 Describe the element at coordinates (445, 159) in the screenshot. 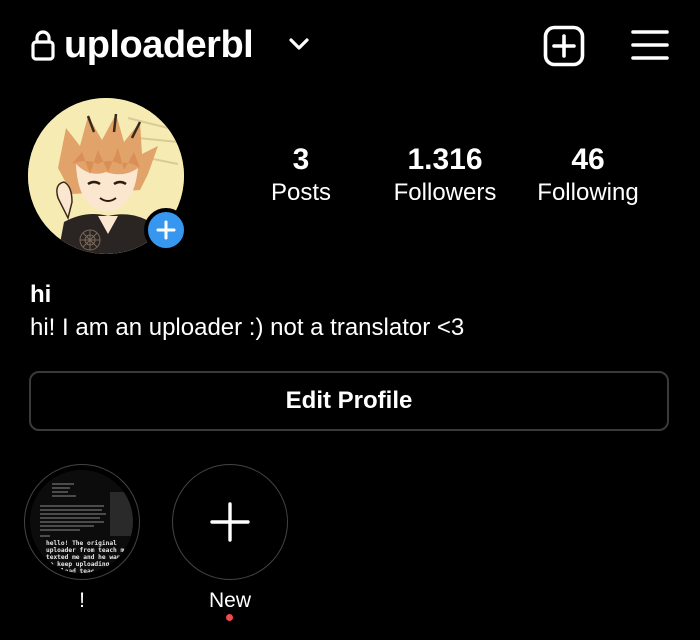

I see `followers-count: 1.316` at that location.